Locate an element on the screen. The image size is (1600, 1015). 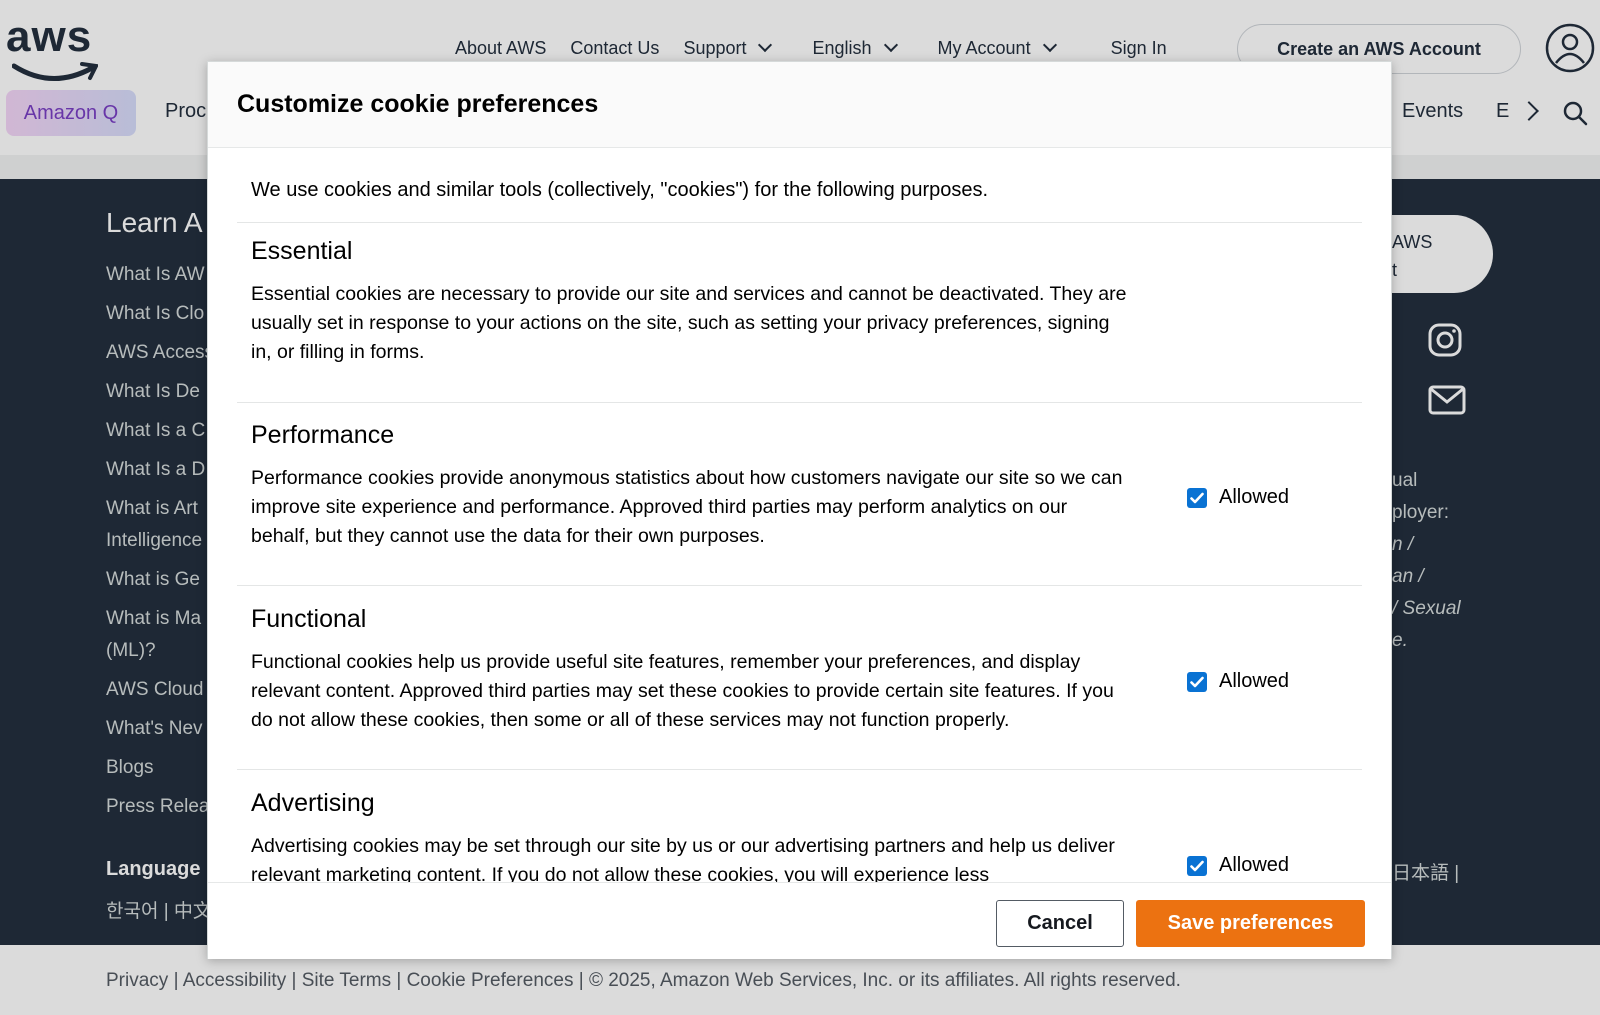
modal-header: Customize cookie preferences is located at coordinates (799, 105).